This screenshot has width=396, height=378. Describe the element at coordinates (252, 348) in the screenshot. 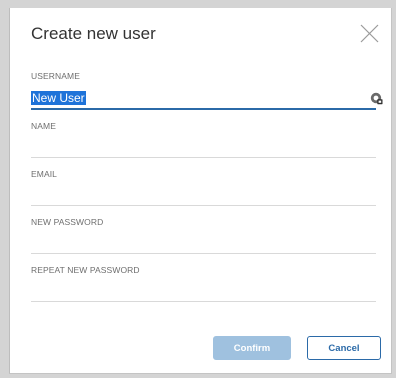

I see `confirm-button: Confirm` at that location.